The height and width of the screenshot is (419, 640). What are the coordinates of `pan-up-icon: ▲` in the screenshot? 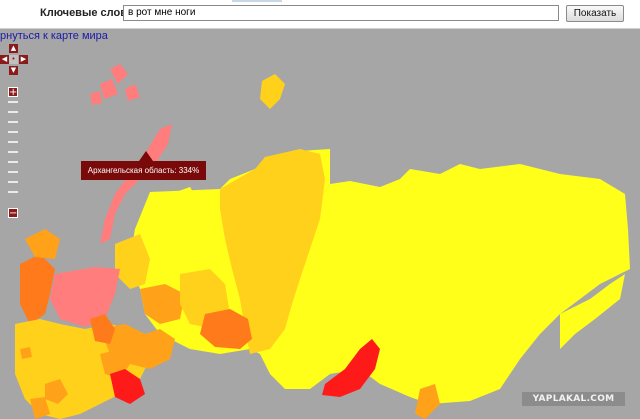 It's located at (13, 48).